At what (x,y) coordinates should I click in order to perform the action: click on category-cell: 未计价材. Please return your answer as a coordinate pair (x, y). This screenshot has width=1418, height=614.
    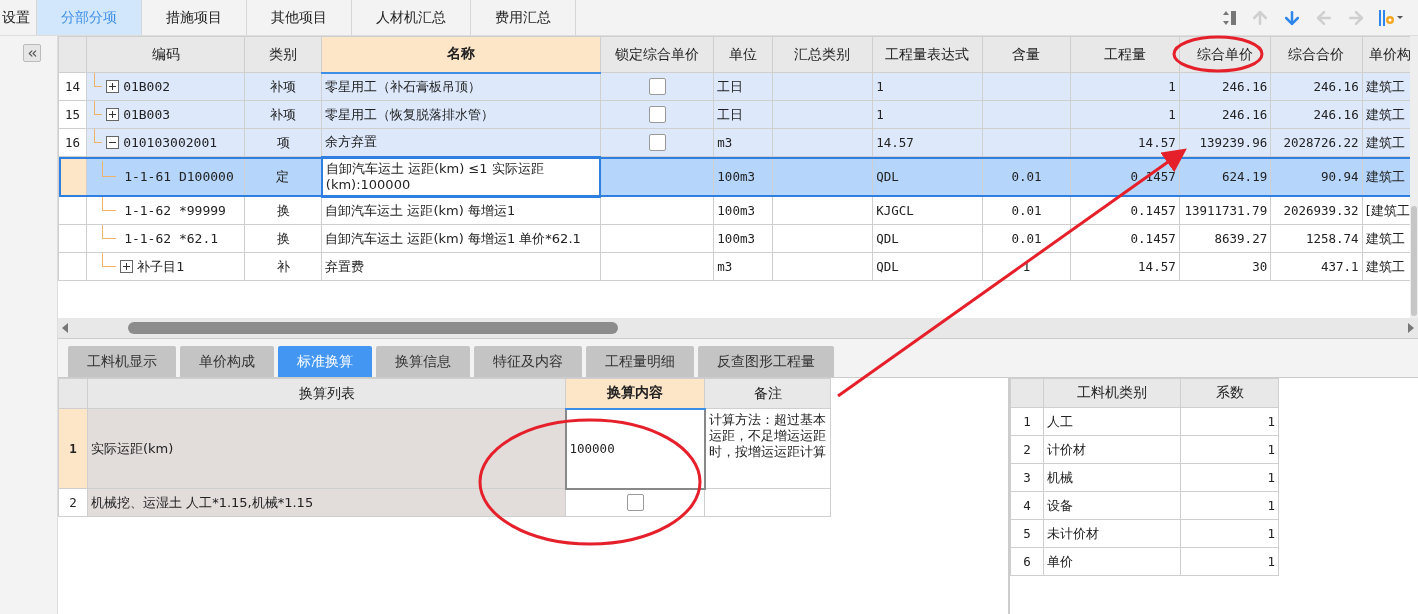
    Looking at the image, I should click on (1112, 533).